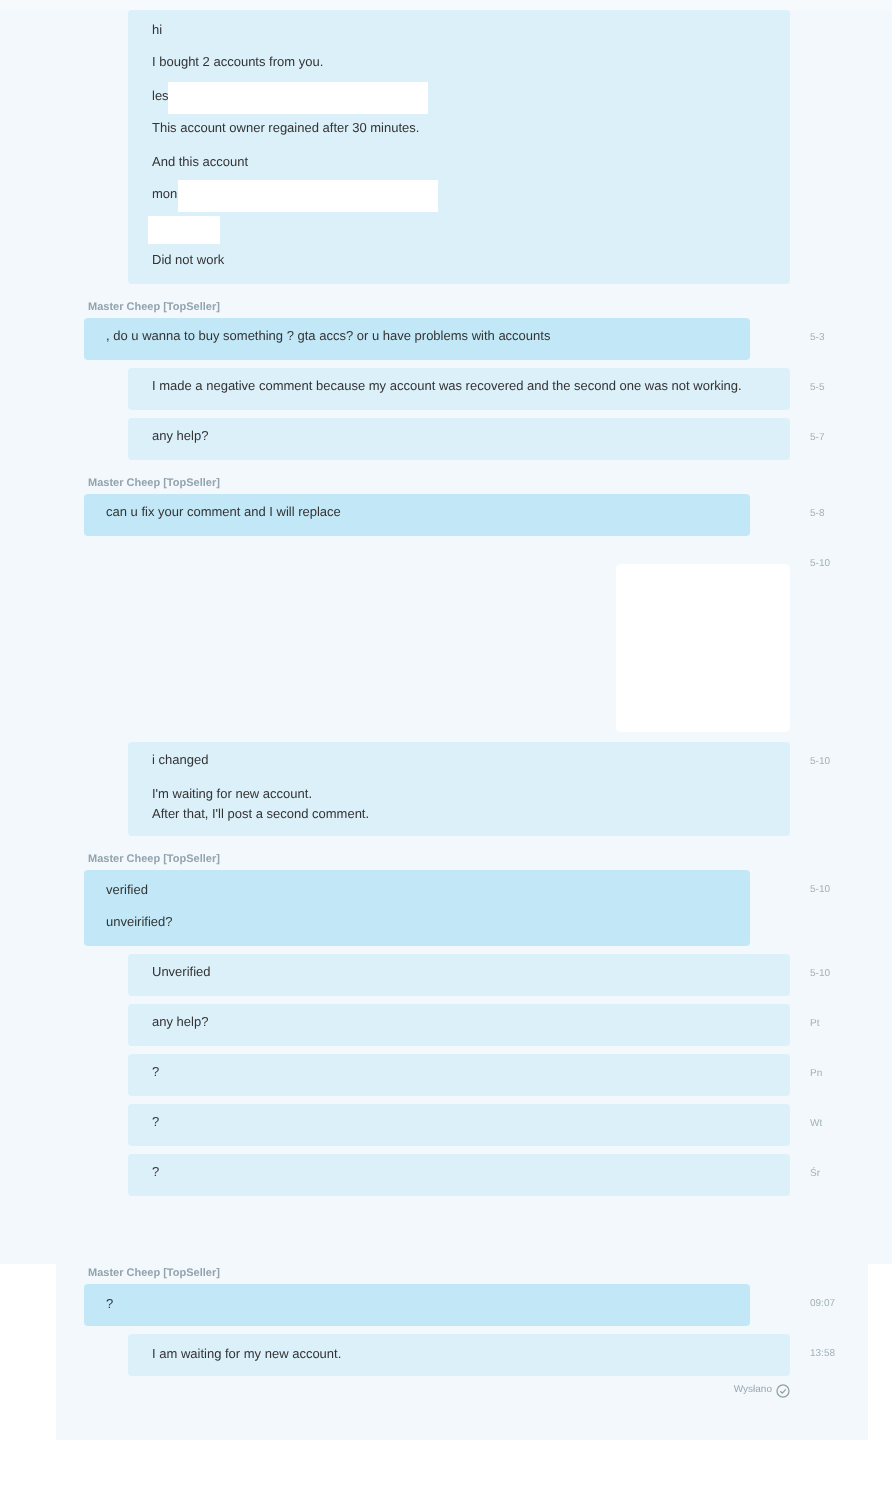 The image size is (892, 1500). Describe the element at coordinates (184, 229) in the screenshot. I see `redaction-block` at that location.